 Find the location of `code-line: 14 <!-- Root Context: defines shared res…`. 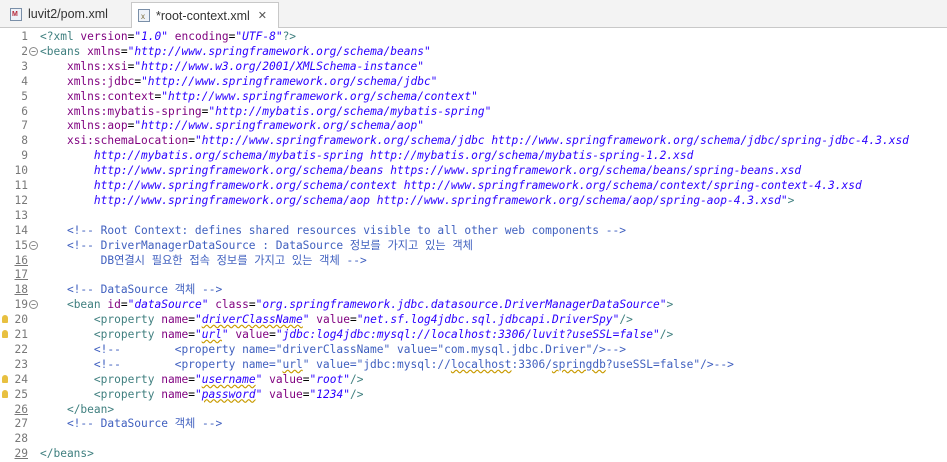

code-line: 14 <!-- Root Context: defines shared res… is located at coordinates (473, 230).